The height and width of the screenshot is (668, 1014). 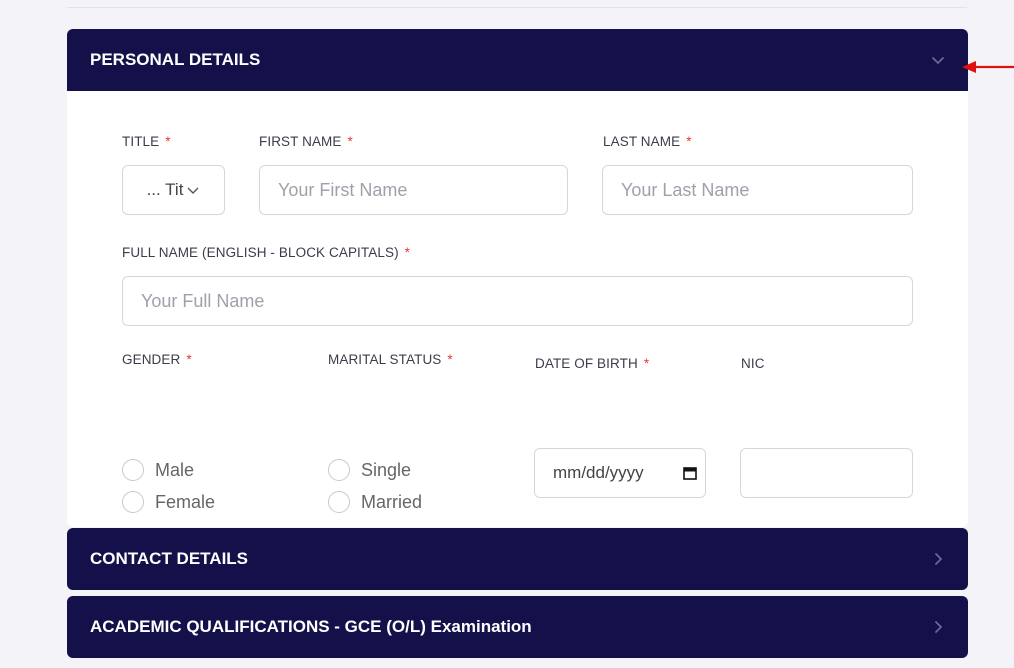 I want to click on gender-option-label: Male, so click(x=175, y=469).